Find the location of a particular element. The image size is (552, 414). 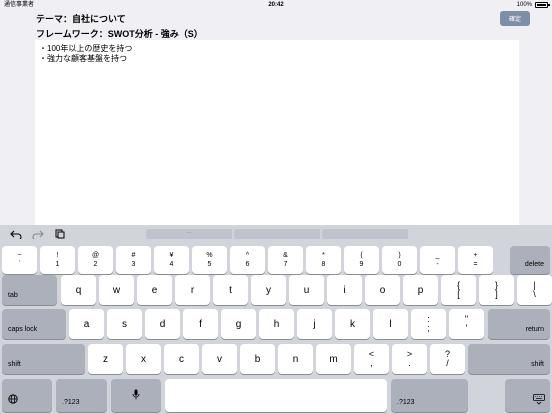

key-label: z is located at coordinates (105, 359).